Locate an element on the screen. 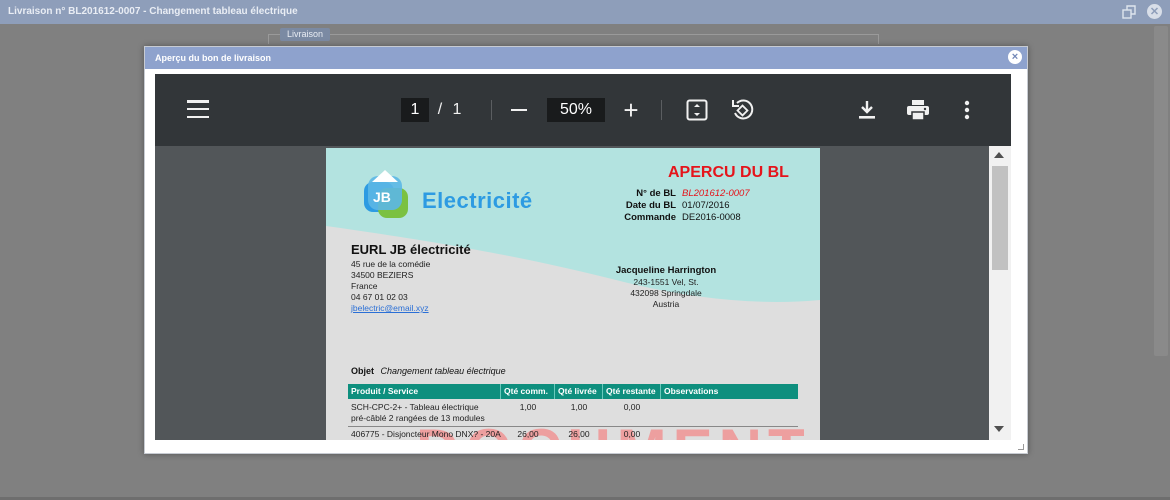  scroll-down-icon is located at coordinates (999, 429).